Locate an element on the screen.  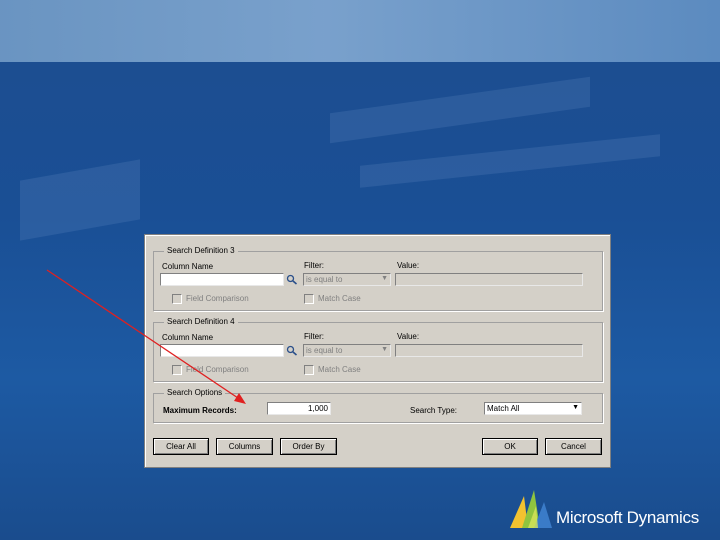
annotation-arrow is located at coordinates (146, 336).